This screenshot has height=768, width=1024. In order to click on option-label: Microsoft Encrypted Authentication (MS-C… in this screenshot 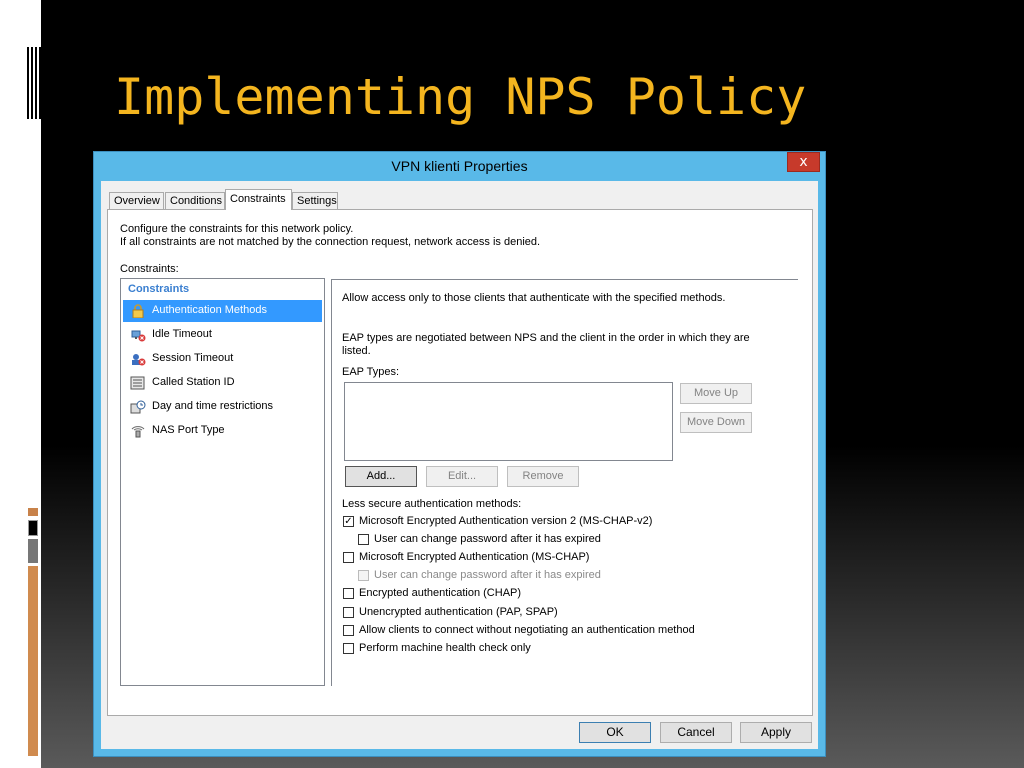, I will do `click(474, 557)`.